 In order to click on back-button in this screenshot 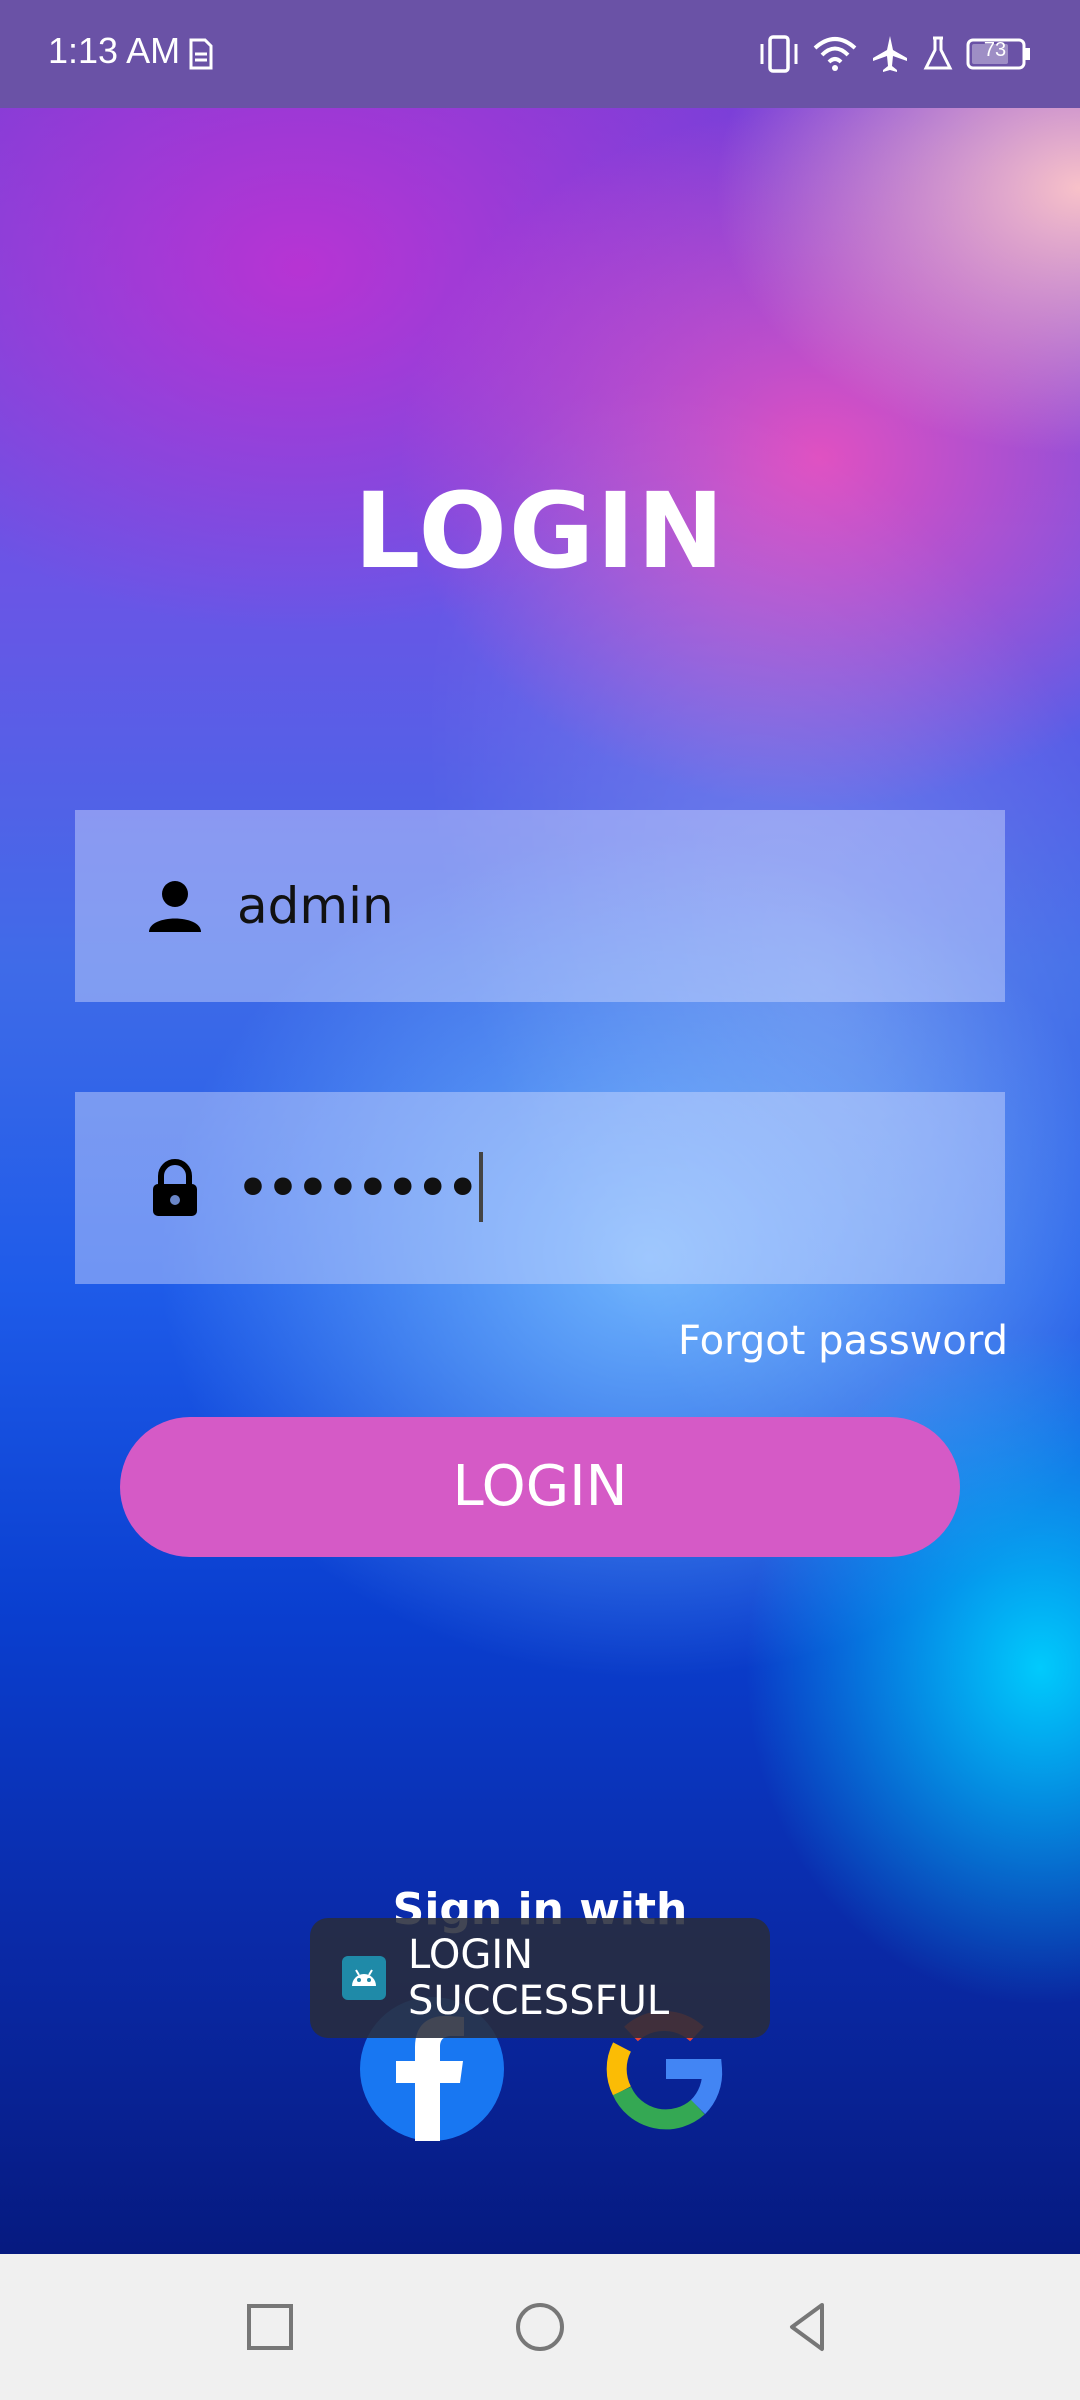, I will do `click(808, 2327)`.